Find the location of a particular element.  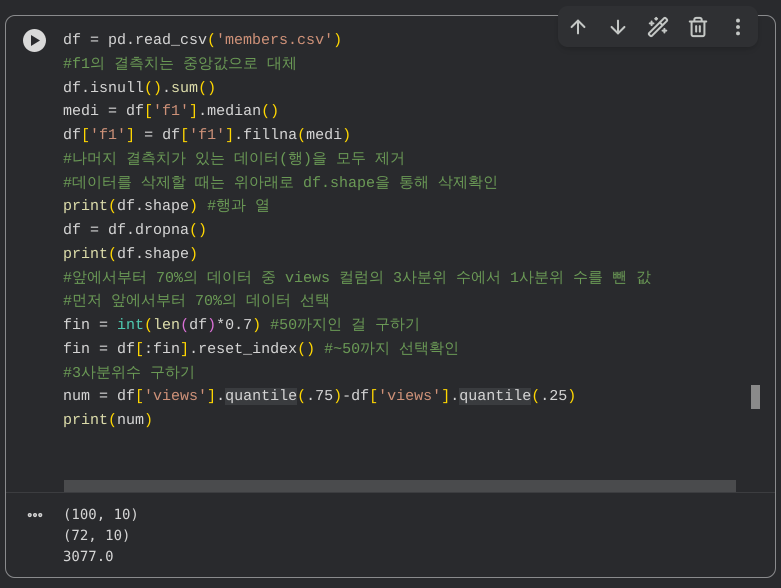

run-button is located at coordinates (34, 40).